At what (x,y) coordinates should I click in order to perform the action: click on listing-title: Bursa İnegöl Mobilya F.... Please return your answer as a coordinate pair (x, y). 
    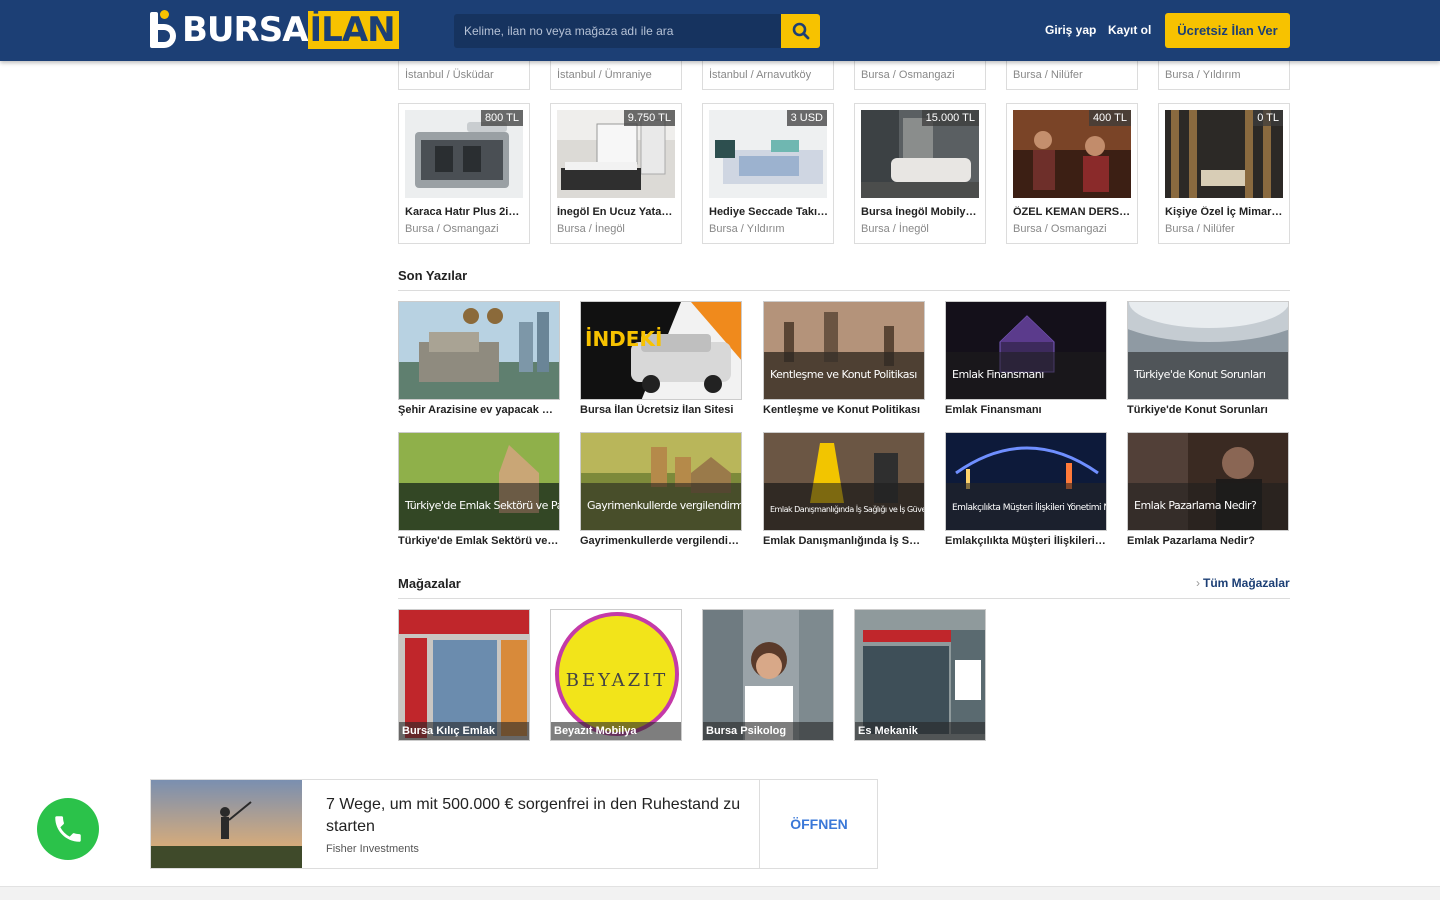
    Looking at the image, I should click on (921, 212).